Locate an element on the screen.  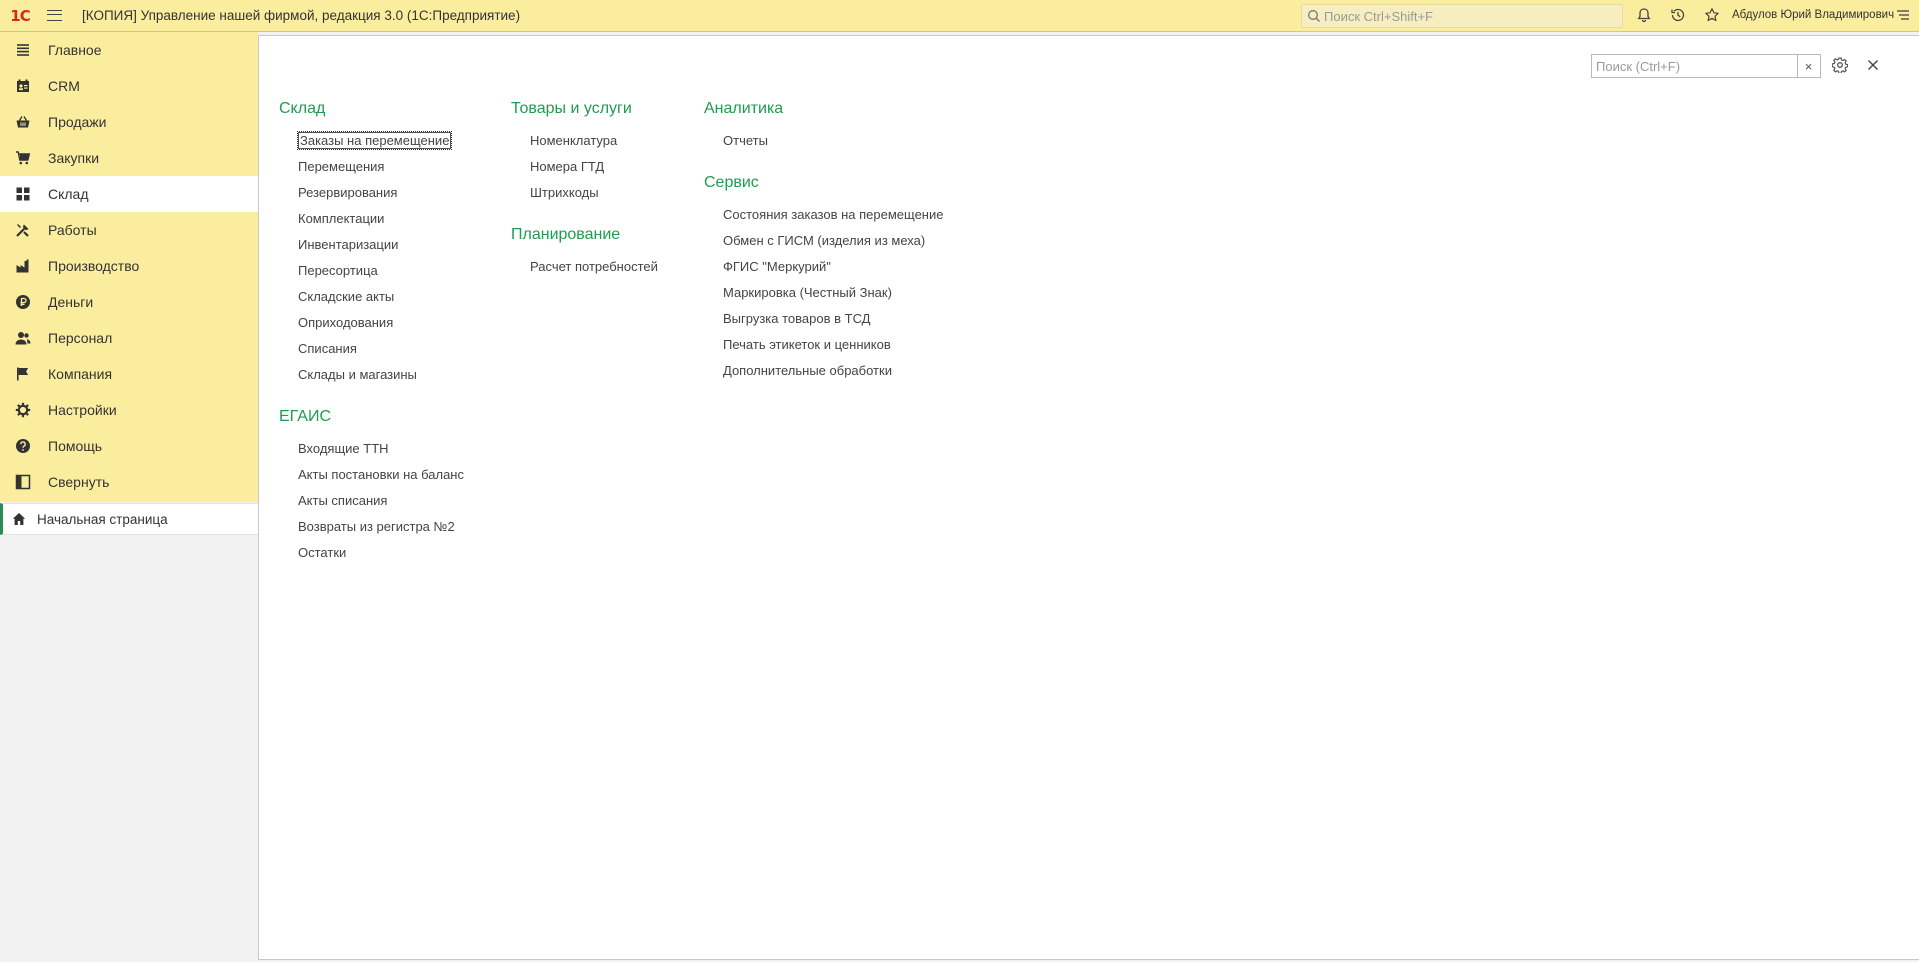
star-icon is located at coordinates (1712, 16).